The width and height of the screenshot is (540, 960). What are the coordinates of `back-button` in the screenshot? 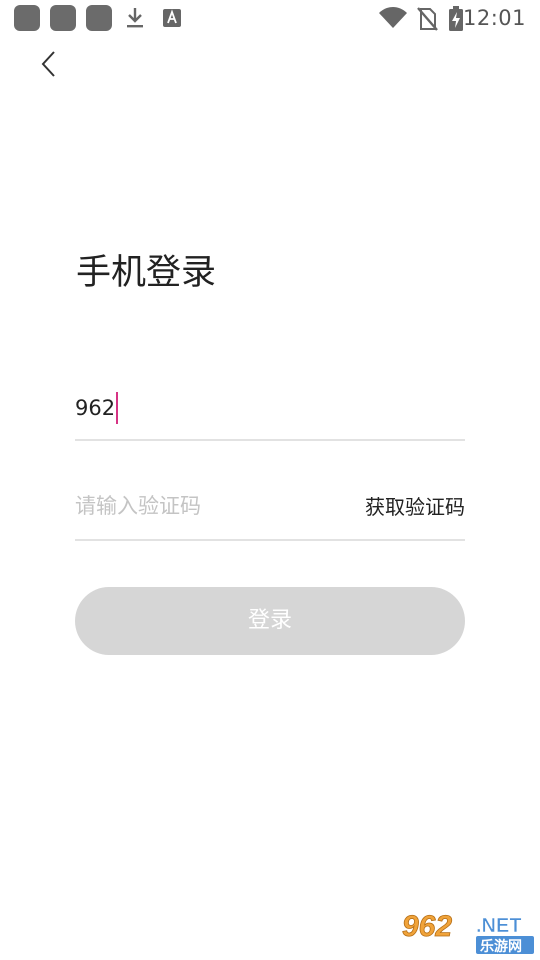 It's located at (49, 64).